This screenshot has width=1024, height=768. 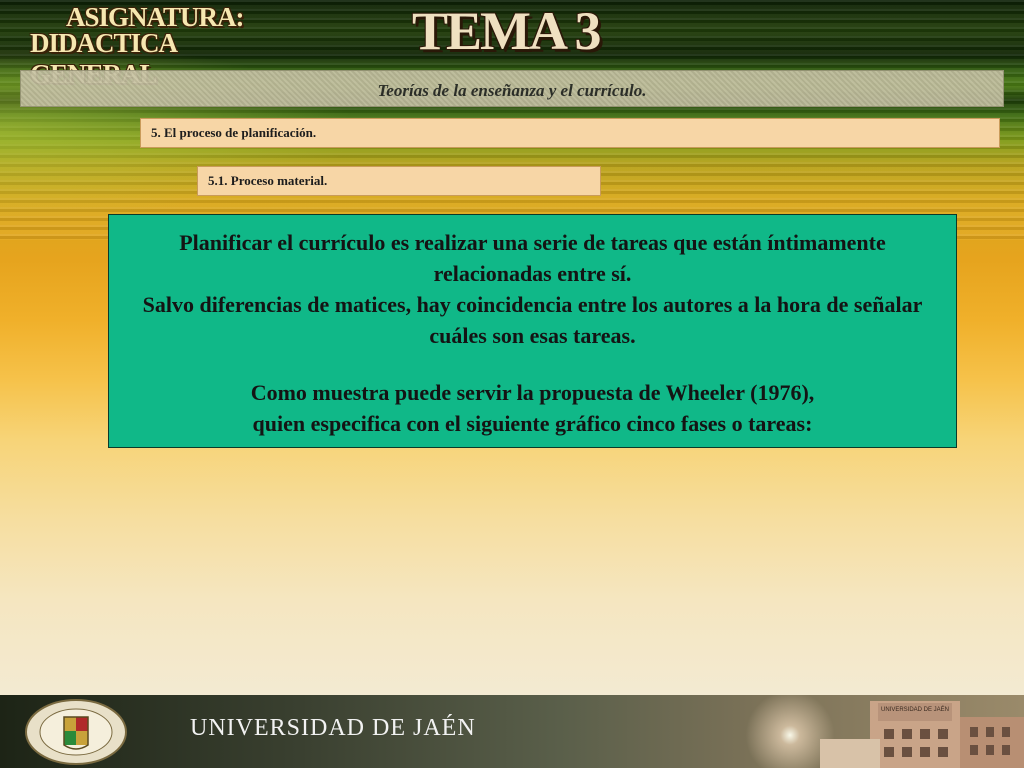 What do you see at coordinates (333, 728) in the screenshot?
I see `university-name: UNIVERSIDAD DE JAÉN` at bounding box center [333, 728].